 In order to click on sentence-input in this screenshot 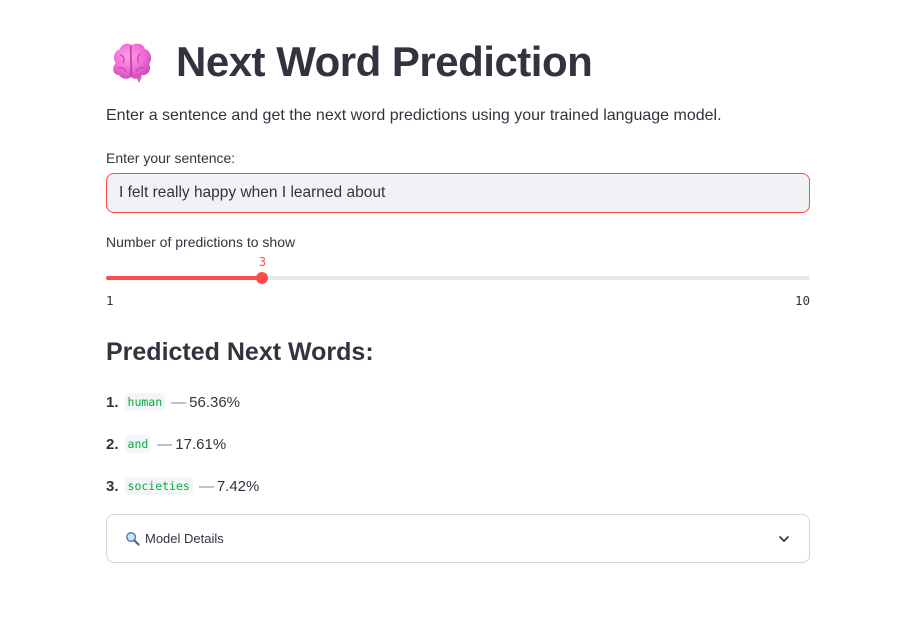, I will do `click(458, 193)`.